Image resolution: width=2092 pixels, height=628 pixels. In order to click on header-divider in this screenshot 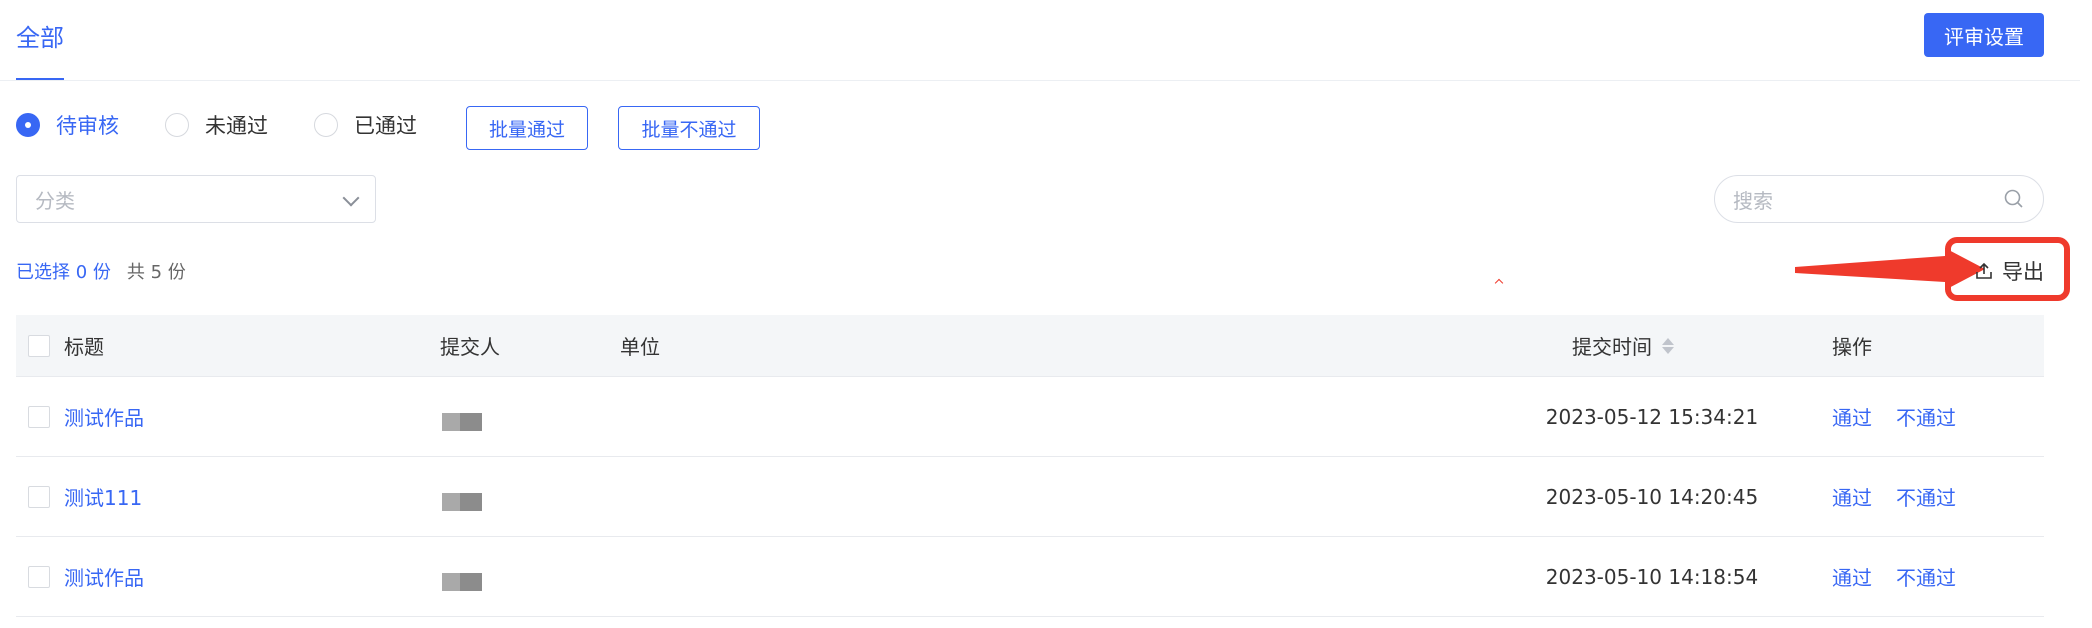, I will do `click(1040, 80)`.